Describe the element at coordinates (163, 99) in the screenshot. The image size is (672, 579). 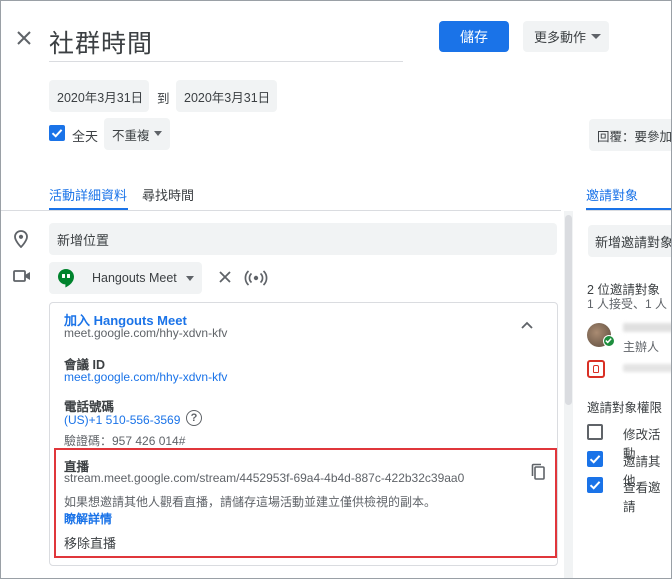
I see `date-separator: 到` at that location.